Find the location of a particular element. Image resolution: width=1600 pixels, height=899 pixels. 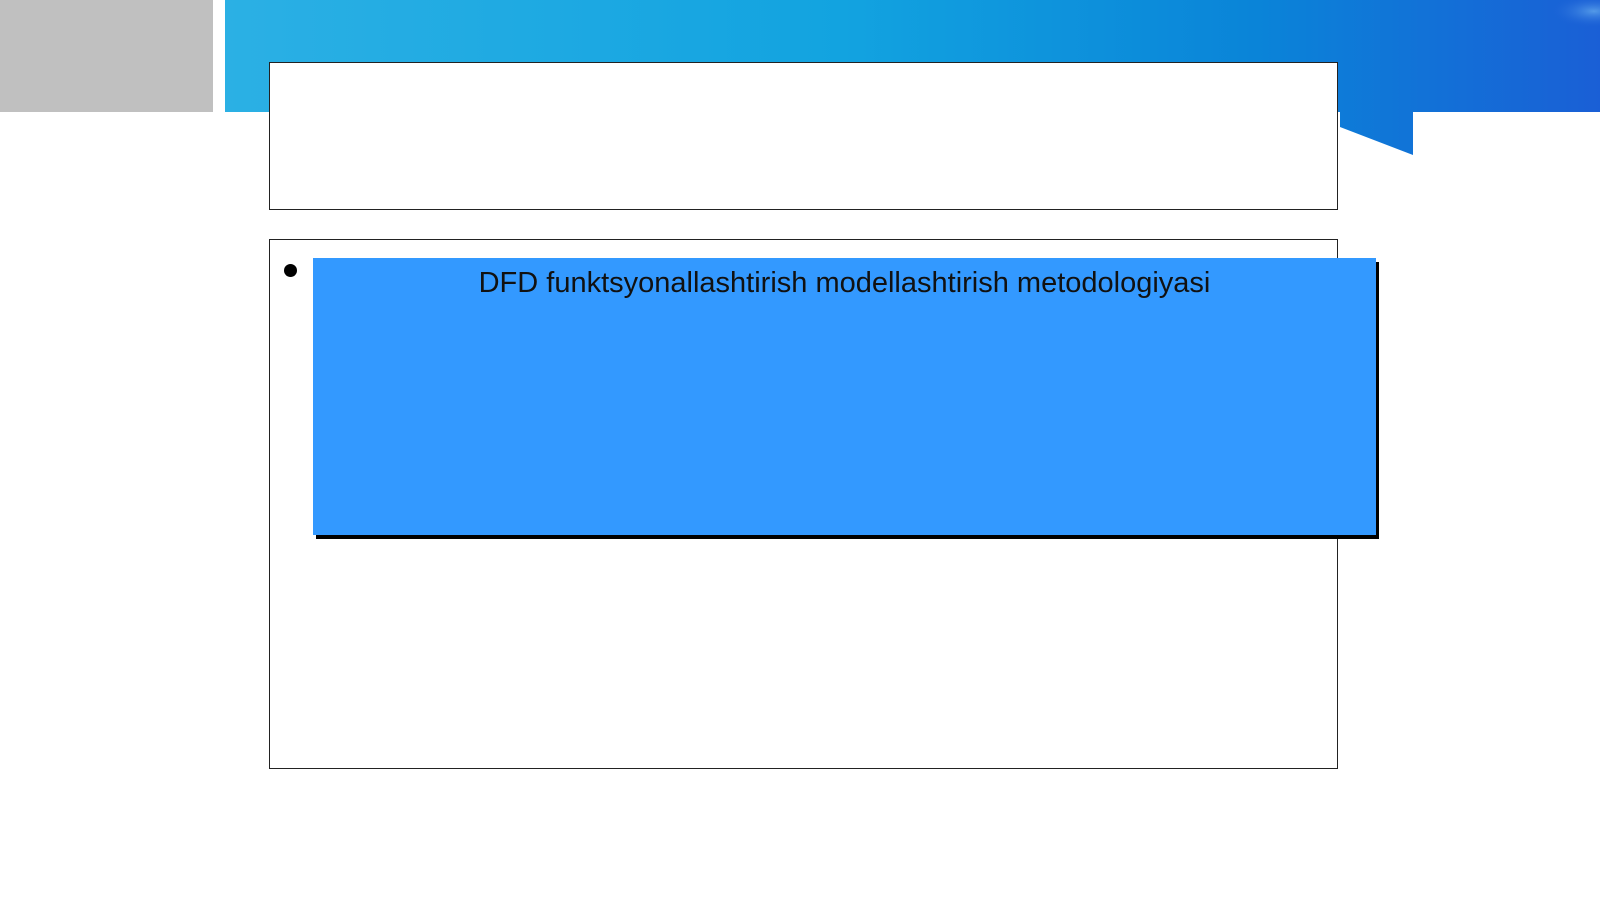

title-placeholder is located at coordinates (803, 136).